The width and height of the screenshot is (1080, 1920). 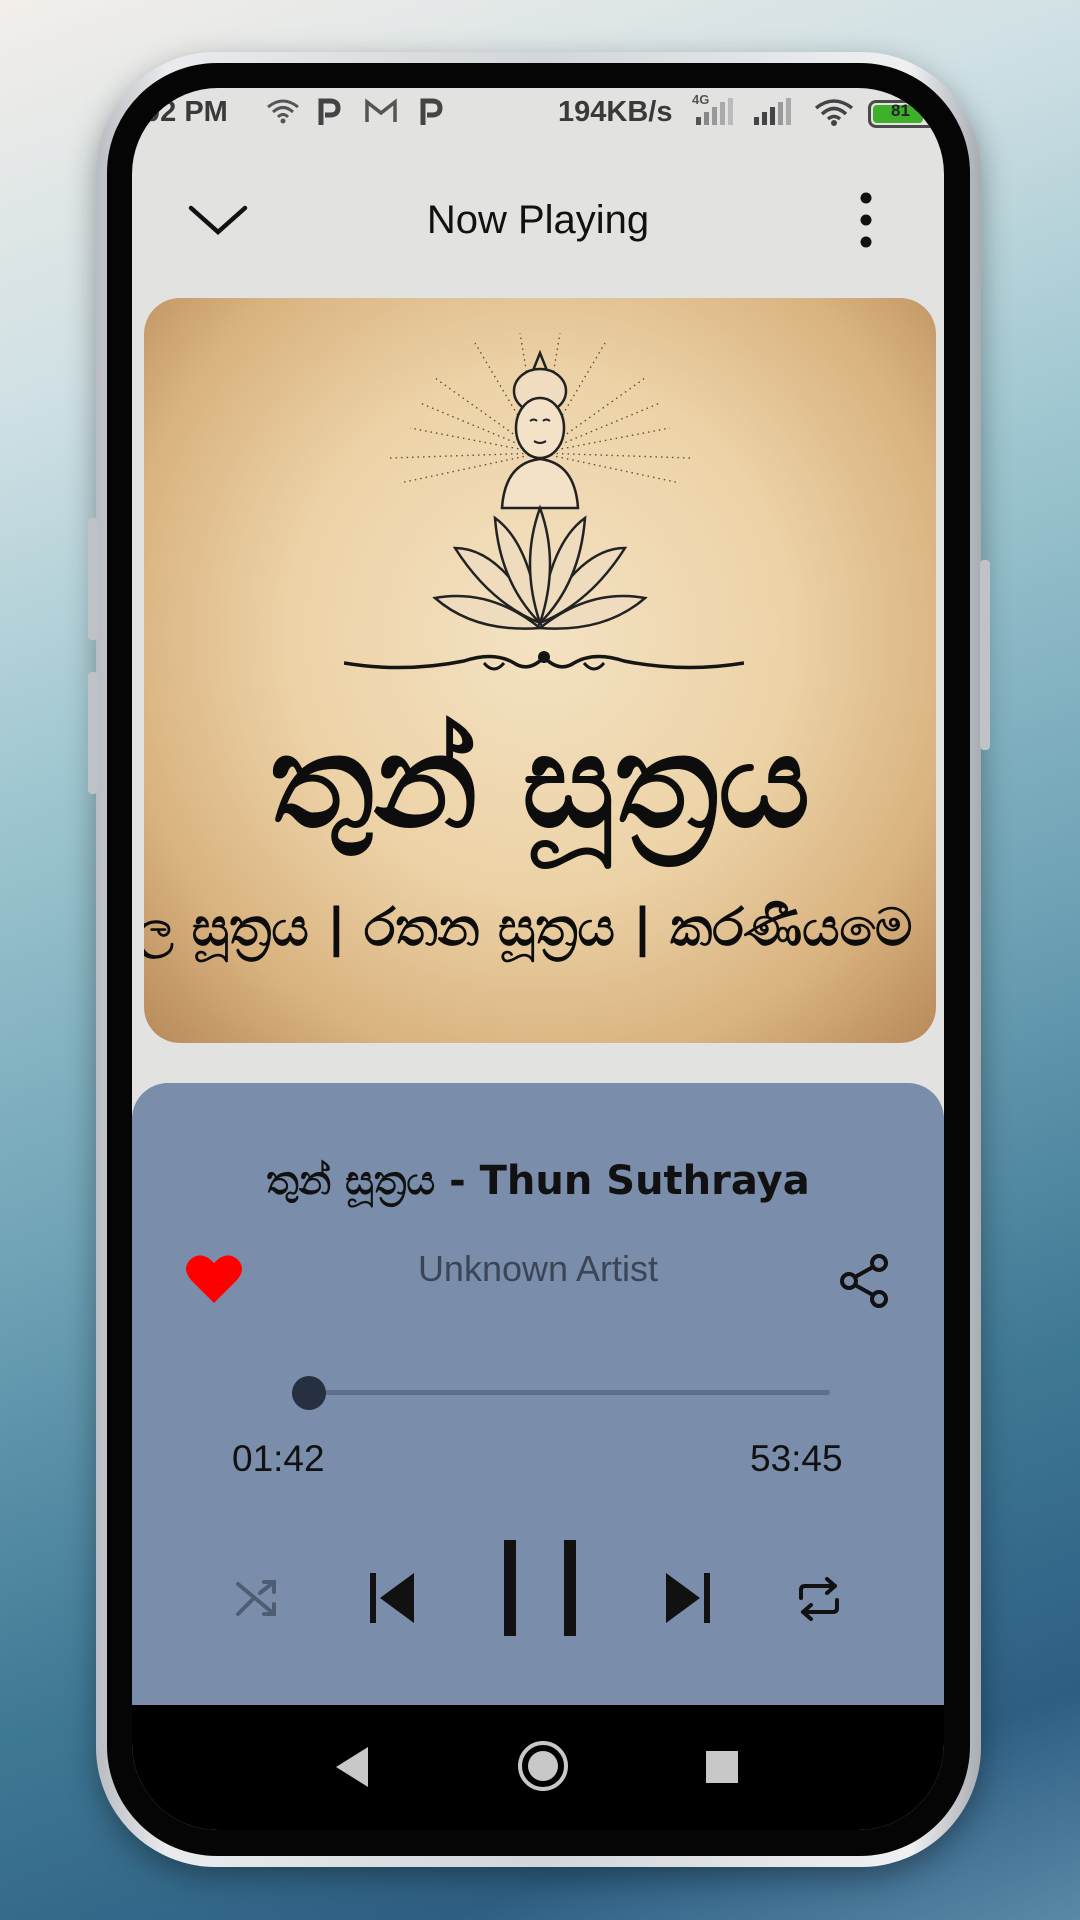 What do you see at coordinates (544, 661) in the screenshot?
I see `ornament-divider` at bounding box center [544, 661].